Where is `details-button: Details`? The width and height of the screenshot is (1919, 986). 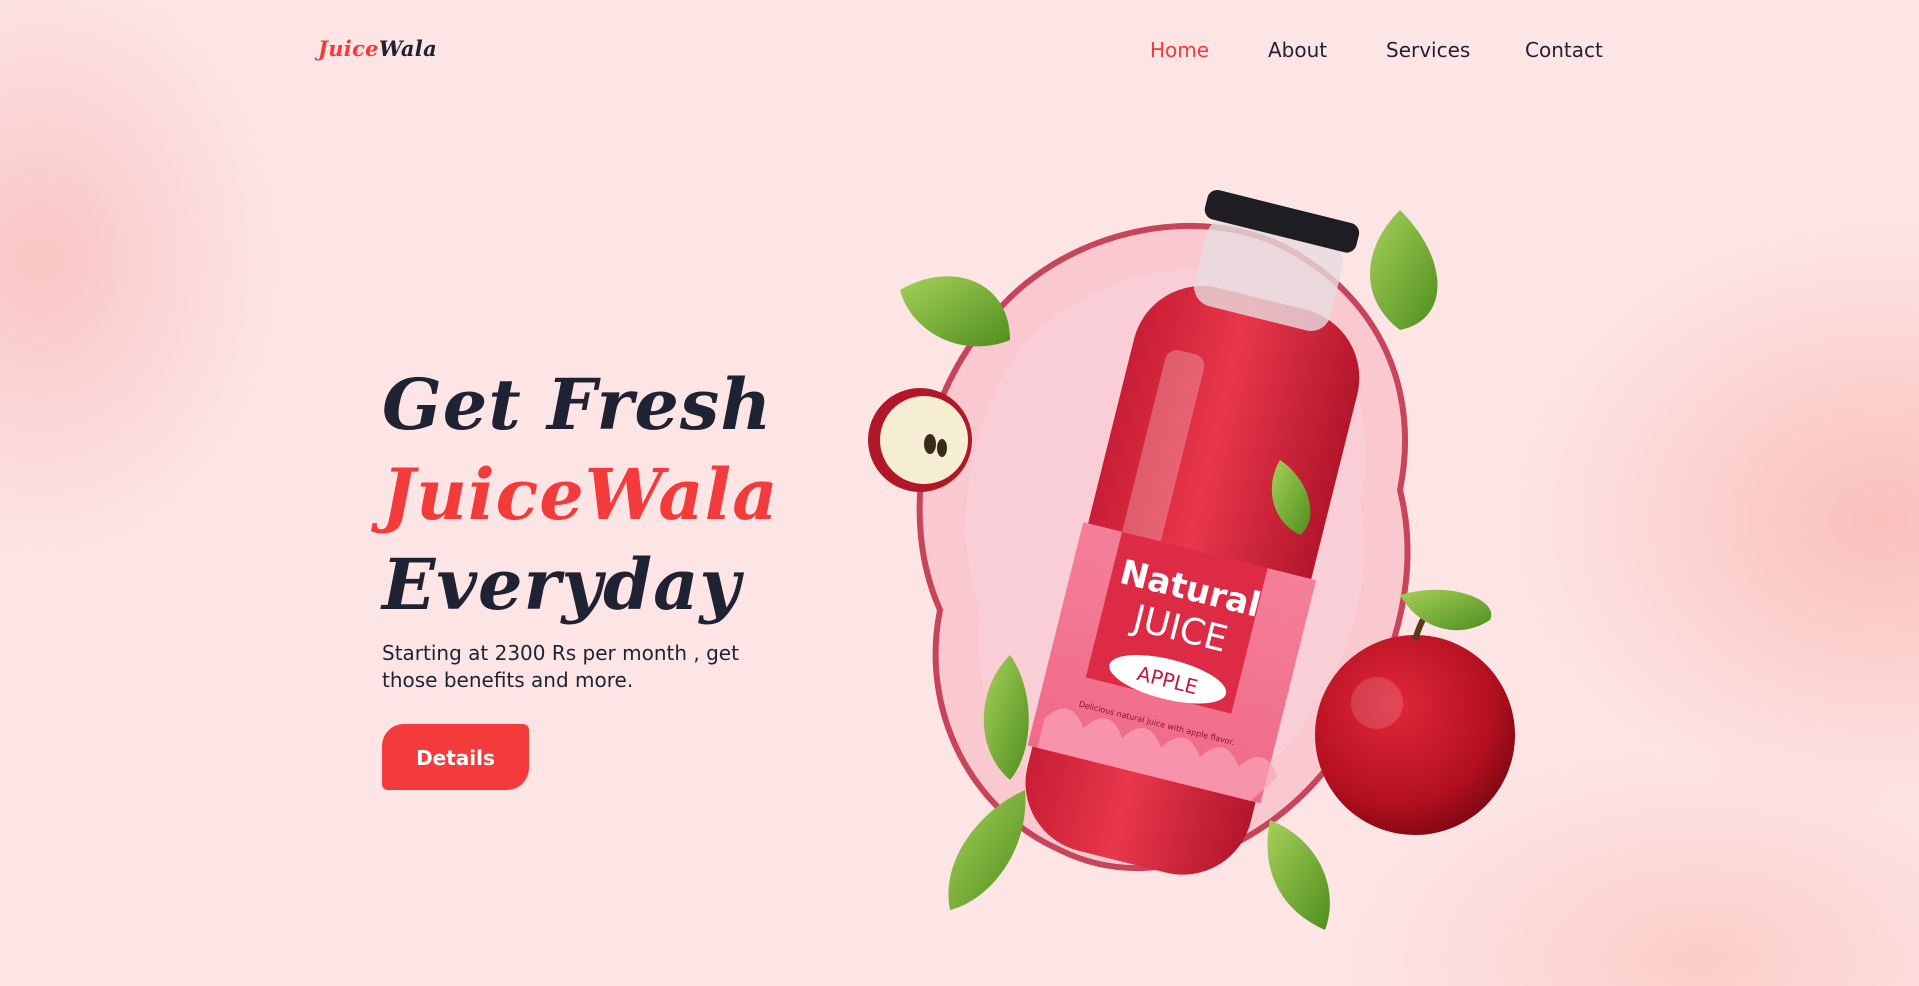 details-button: Details is located at coordinates (455, 757).